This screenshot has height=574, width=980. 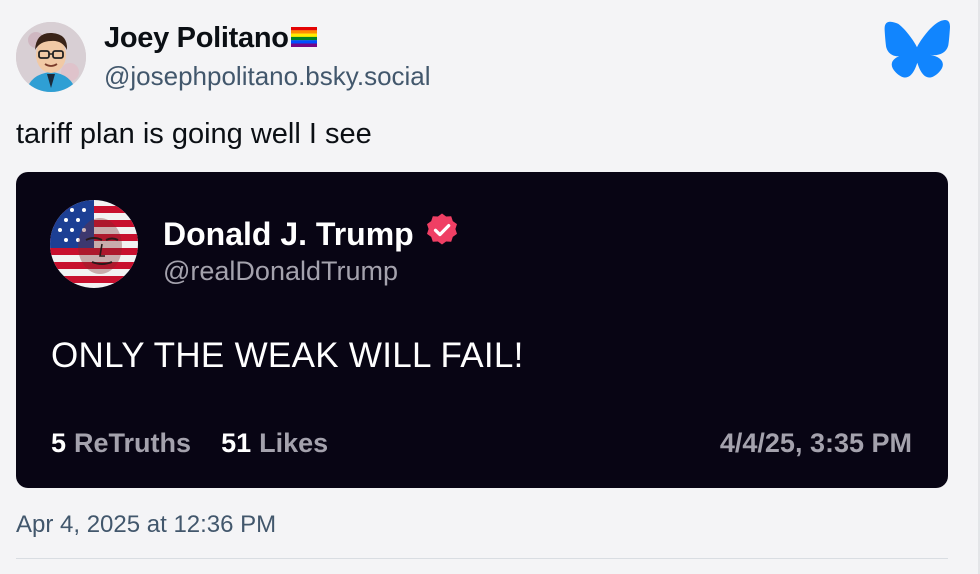 I want to click on rainbow-flag-icon, so click(x=303, y=38).